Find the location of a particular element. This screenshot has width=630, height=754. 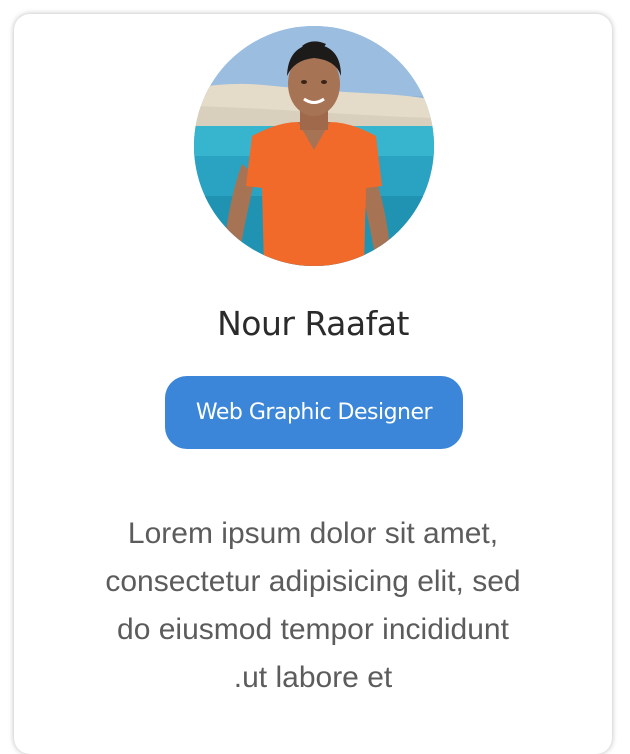

role-badge: Web Graphic Designer is located at coordinates (314, 412).